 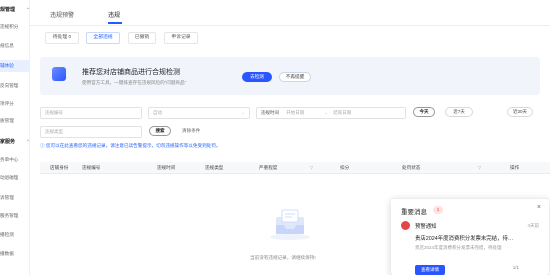 I want to click on sidebar-group-violation: 规管理 ⌃, so click(x=14, y=10).